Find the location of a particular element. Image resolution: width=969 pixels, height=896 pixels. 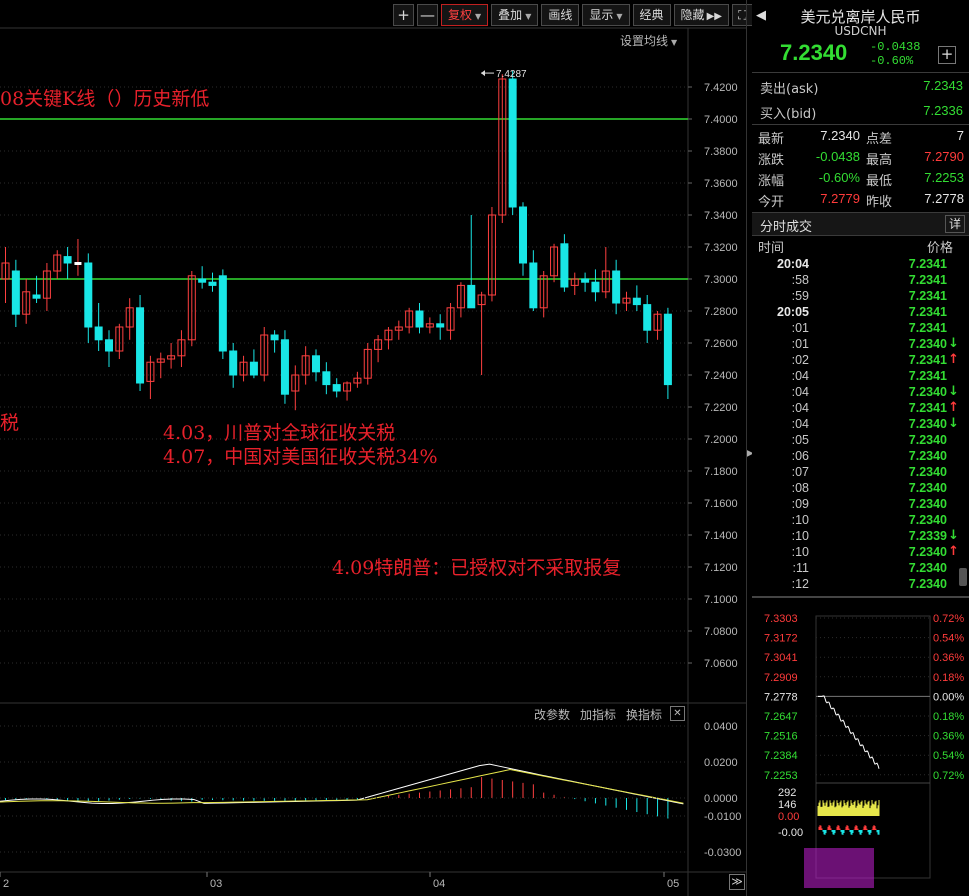

overlay-dropdown: 叠加 ▼ is located at coordinates (515, 15).